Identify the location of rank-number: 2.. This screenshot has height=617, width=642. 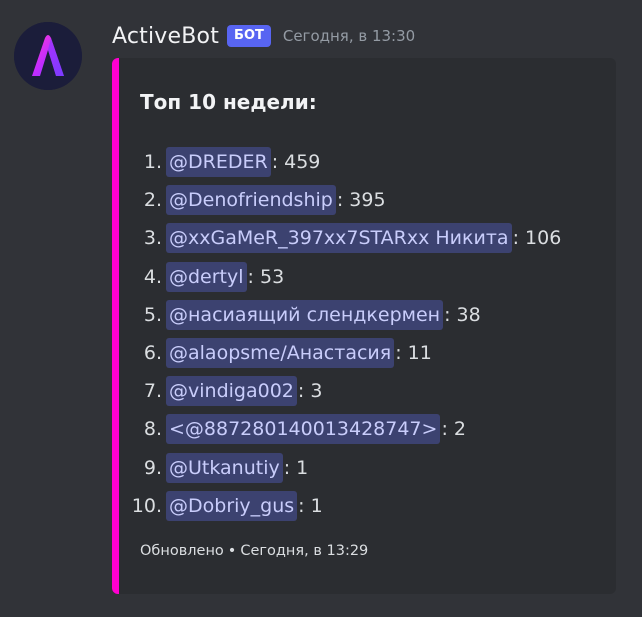
(152, 200).